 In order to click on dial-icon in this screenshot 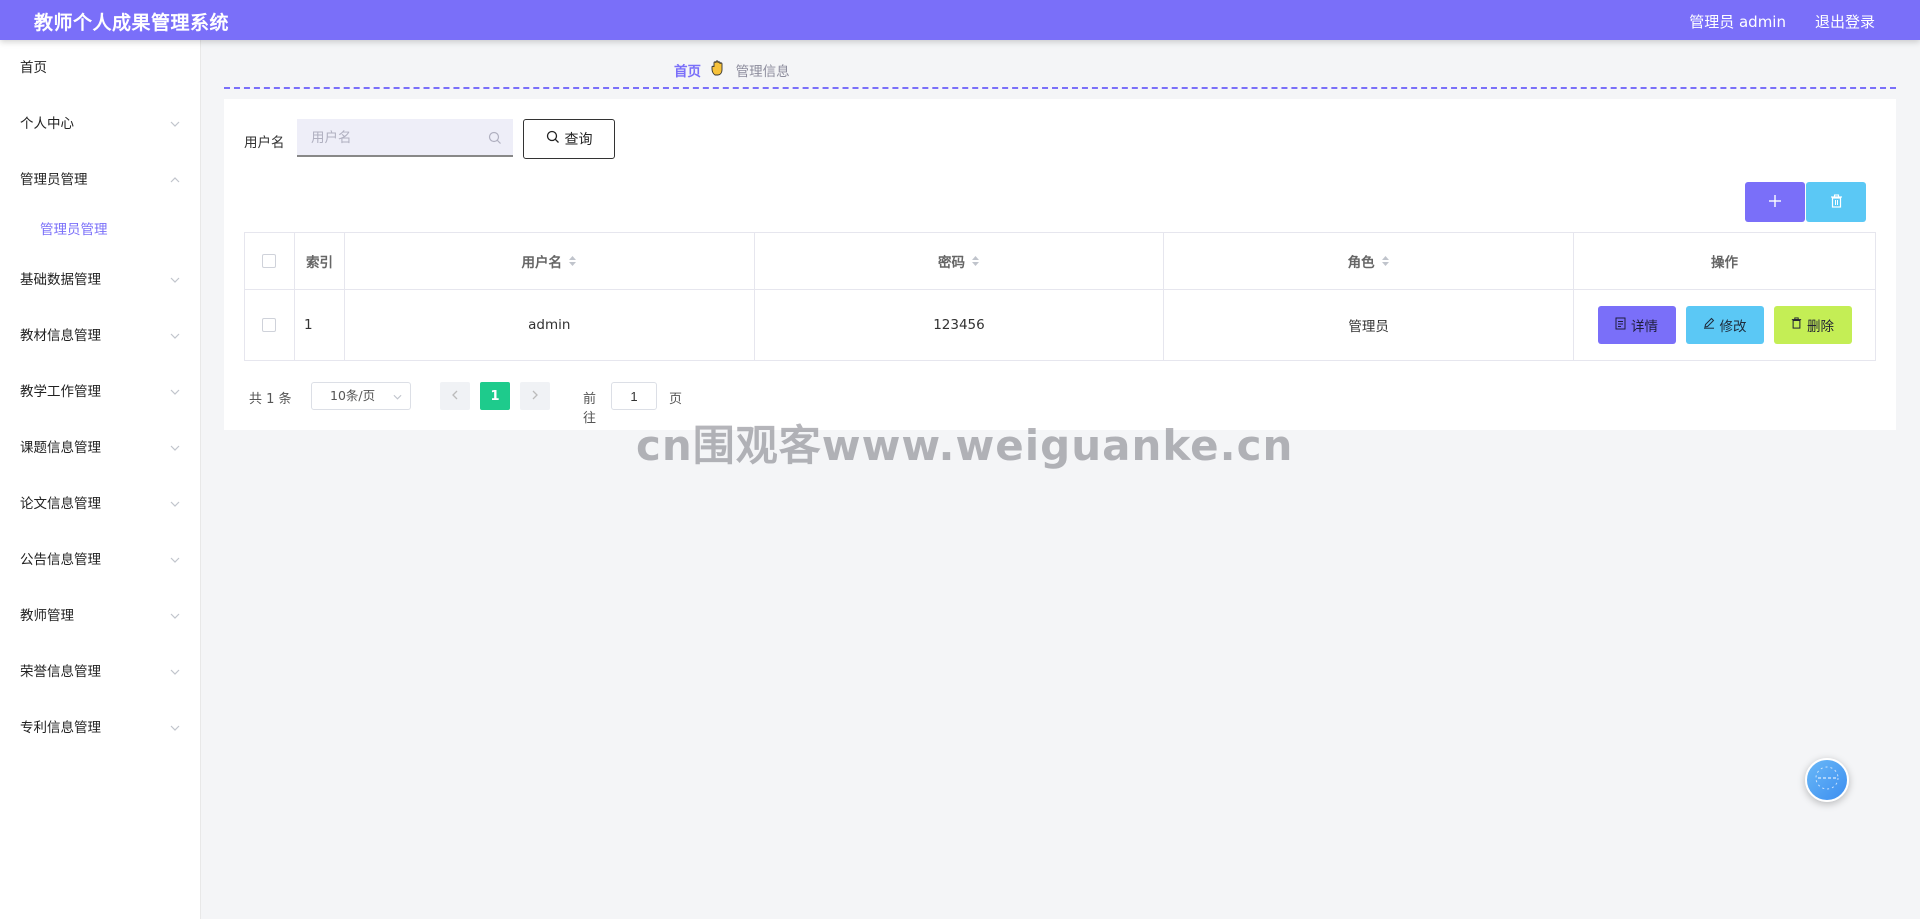, I will do `click(1827, 780)`.